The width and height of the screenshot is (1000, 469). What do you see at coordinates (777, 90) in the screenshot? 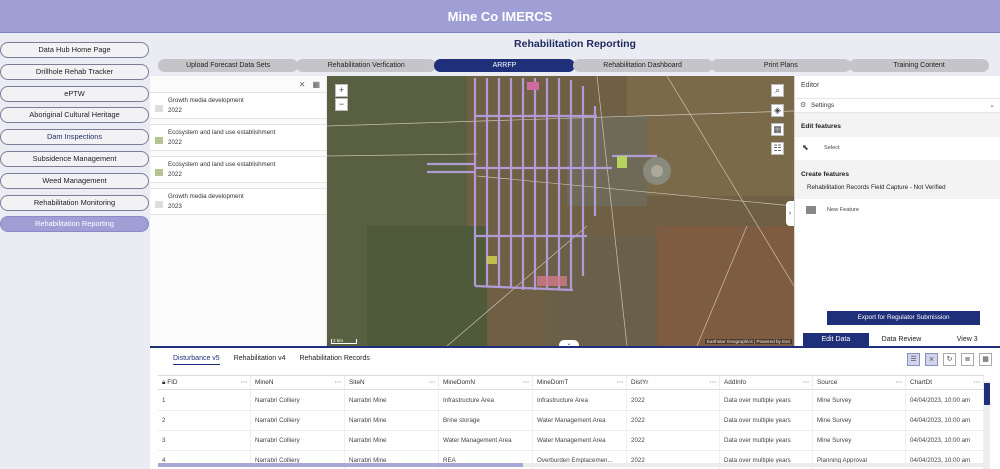
I see `search-icon: ⌕` at bounding box center [777, 90].